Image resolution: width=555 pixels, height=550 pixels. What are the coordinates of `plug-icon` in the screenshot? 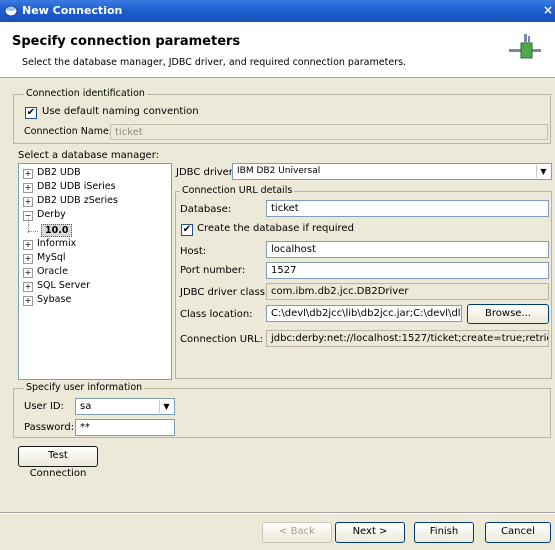 It's located at (525, 46).